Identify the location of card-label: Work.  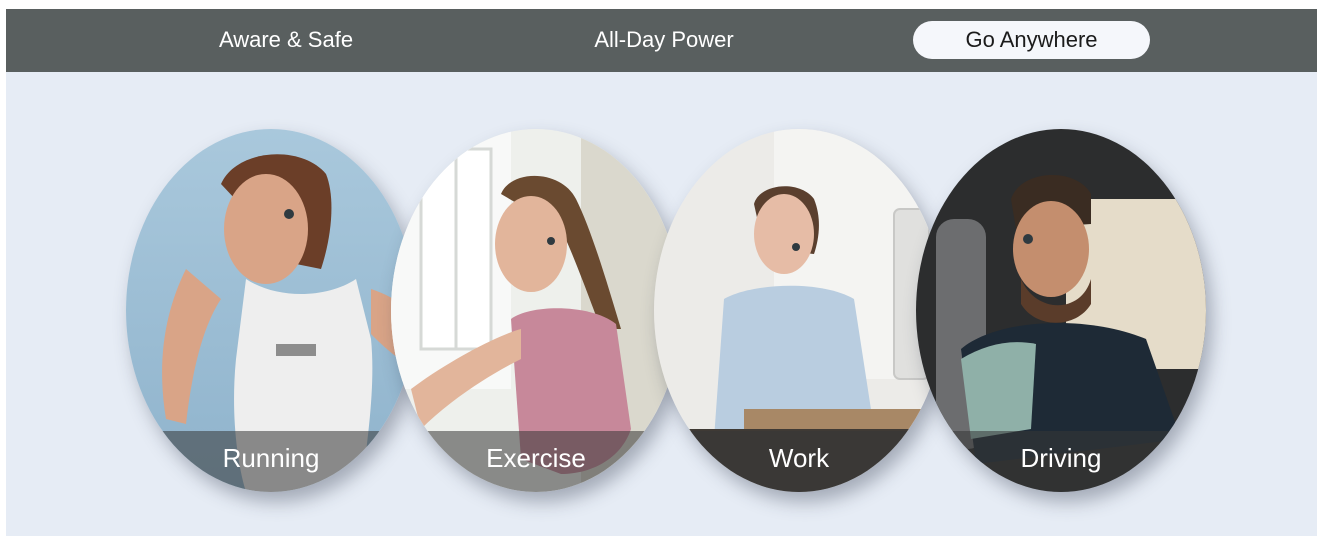
(799, 461).